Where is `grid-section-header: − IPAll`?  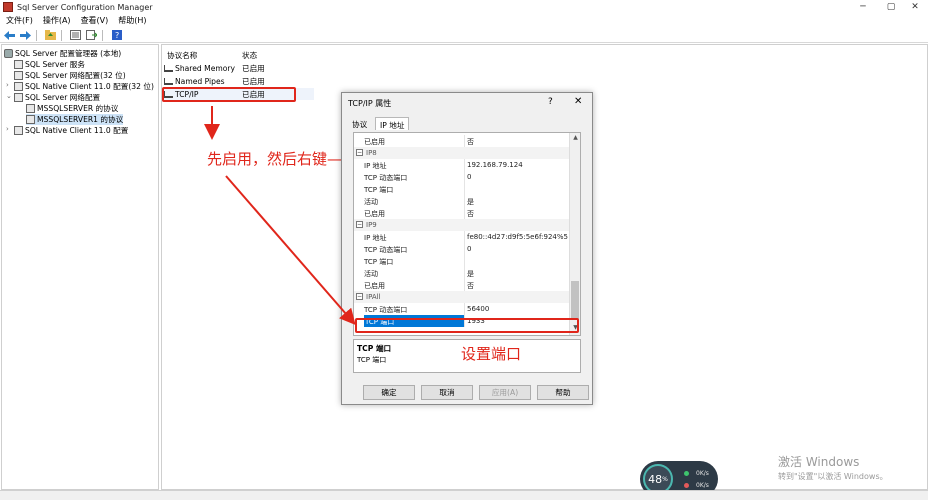
grid-section-header: − IPAll is located at coordinates (461, 297).